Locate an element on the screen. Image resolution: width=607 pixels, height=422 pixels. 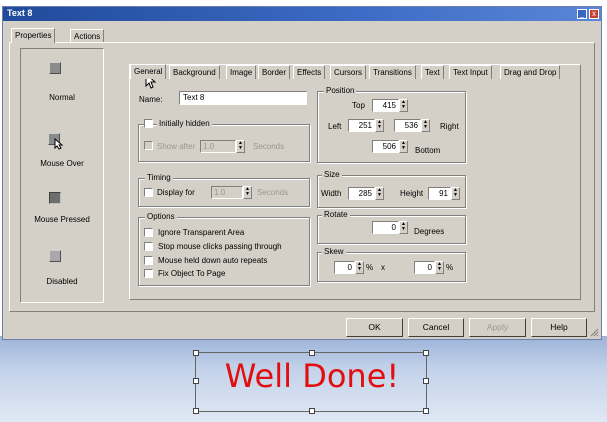
tab-effects: Effects is located at coordinates (309, 72).